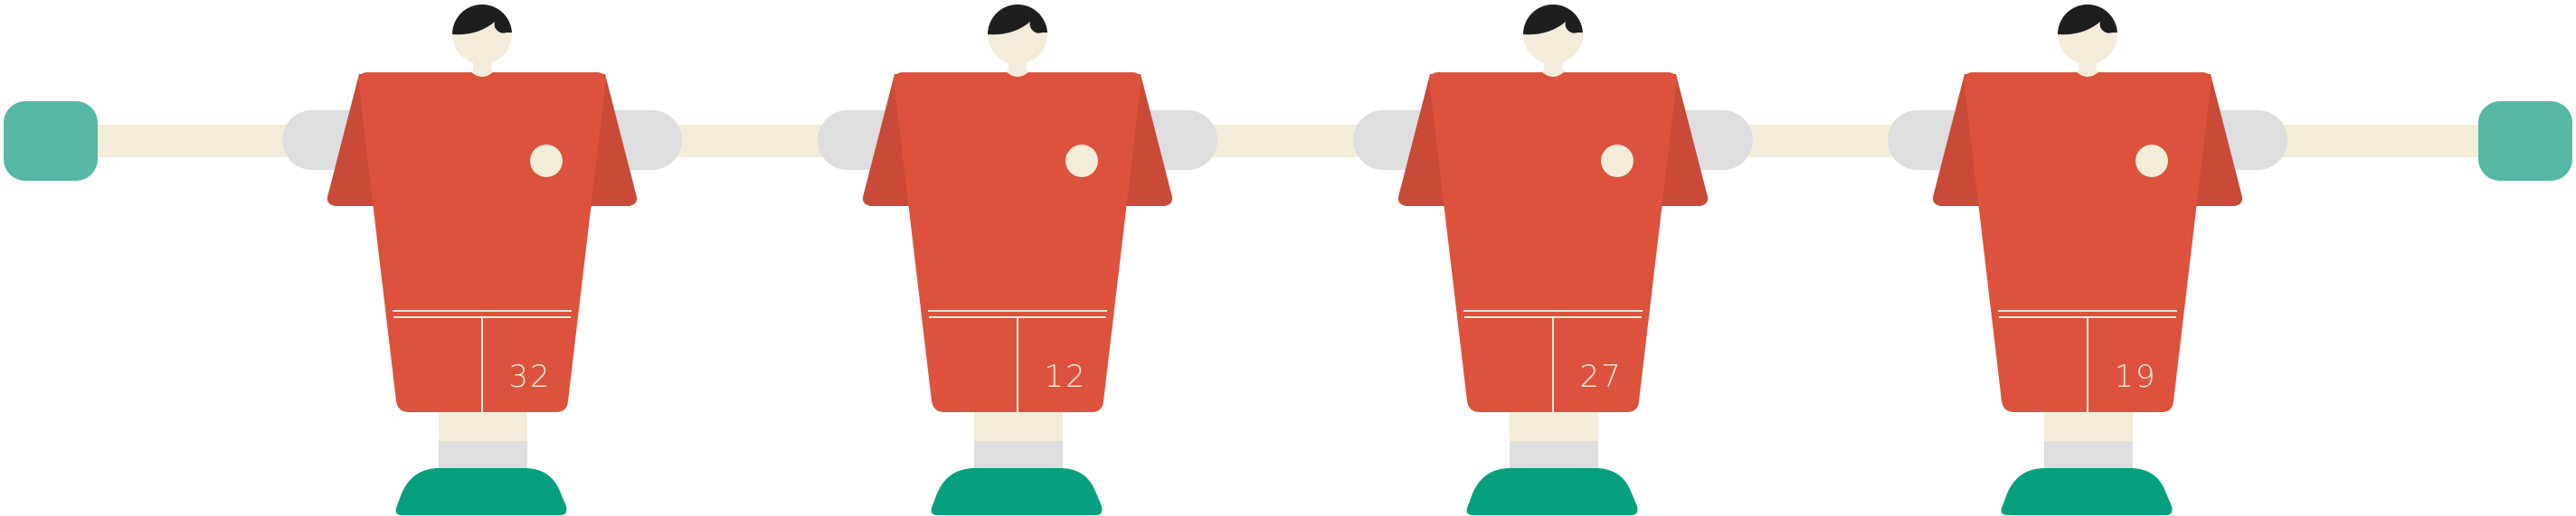  I want to click on jersey-number: 19, so click(2135, 377).